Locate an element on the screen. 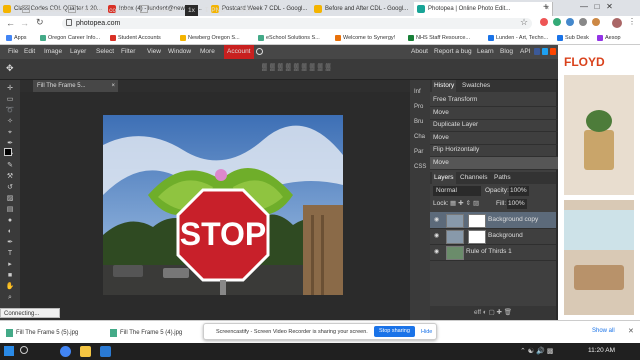 The image size is (640, 360). reddit-icon is located at coordinates (553, 51).